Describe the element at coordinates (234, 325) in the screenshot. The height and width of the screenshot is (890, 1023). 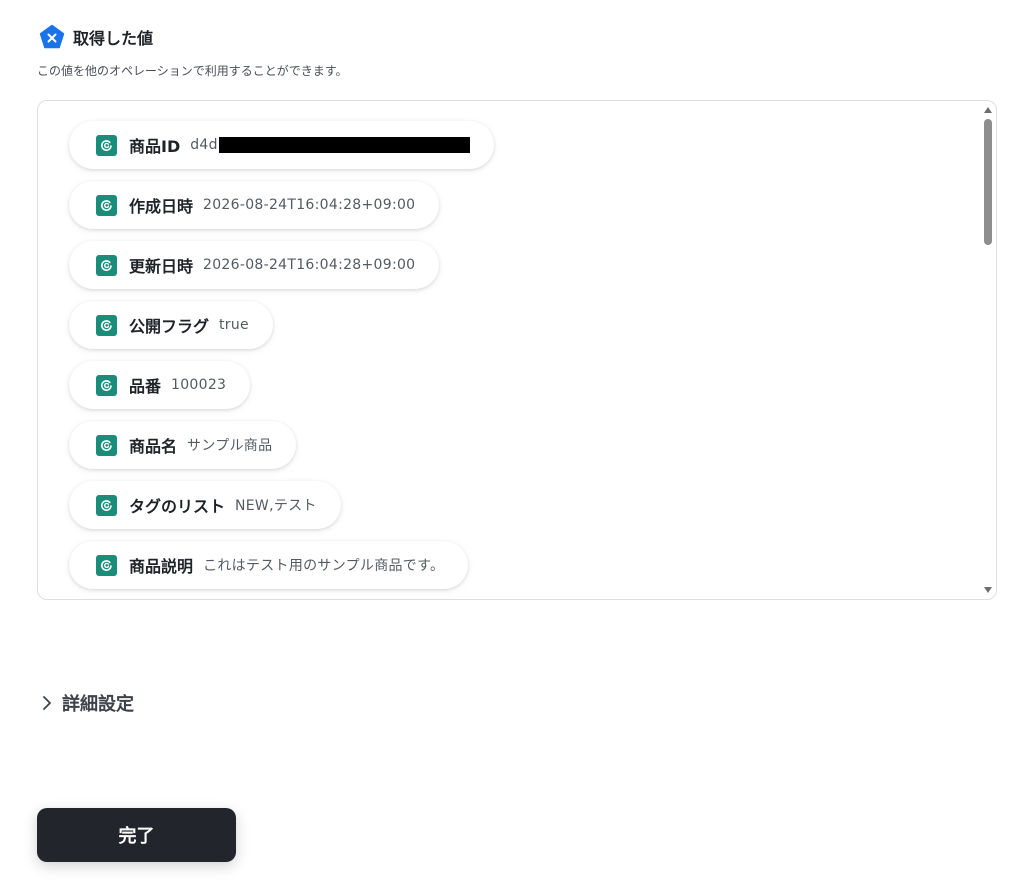
I see `chip-value: true` at that location.